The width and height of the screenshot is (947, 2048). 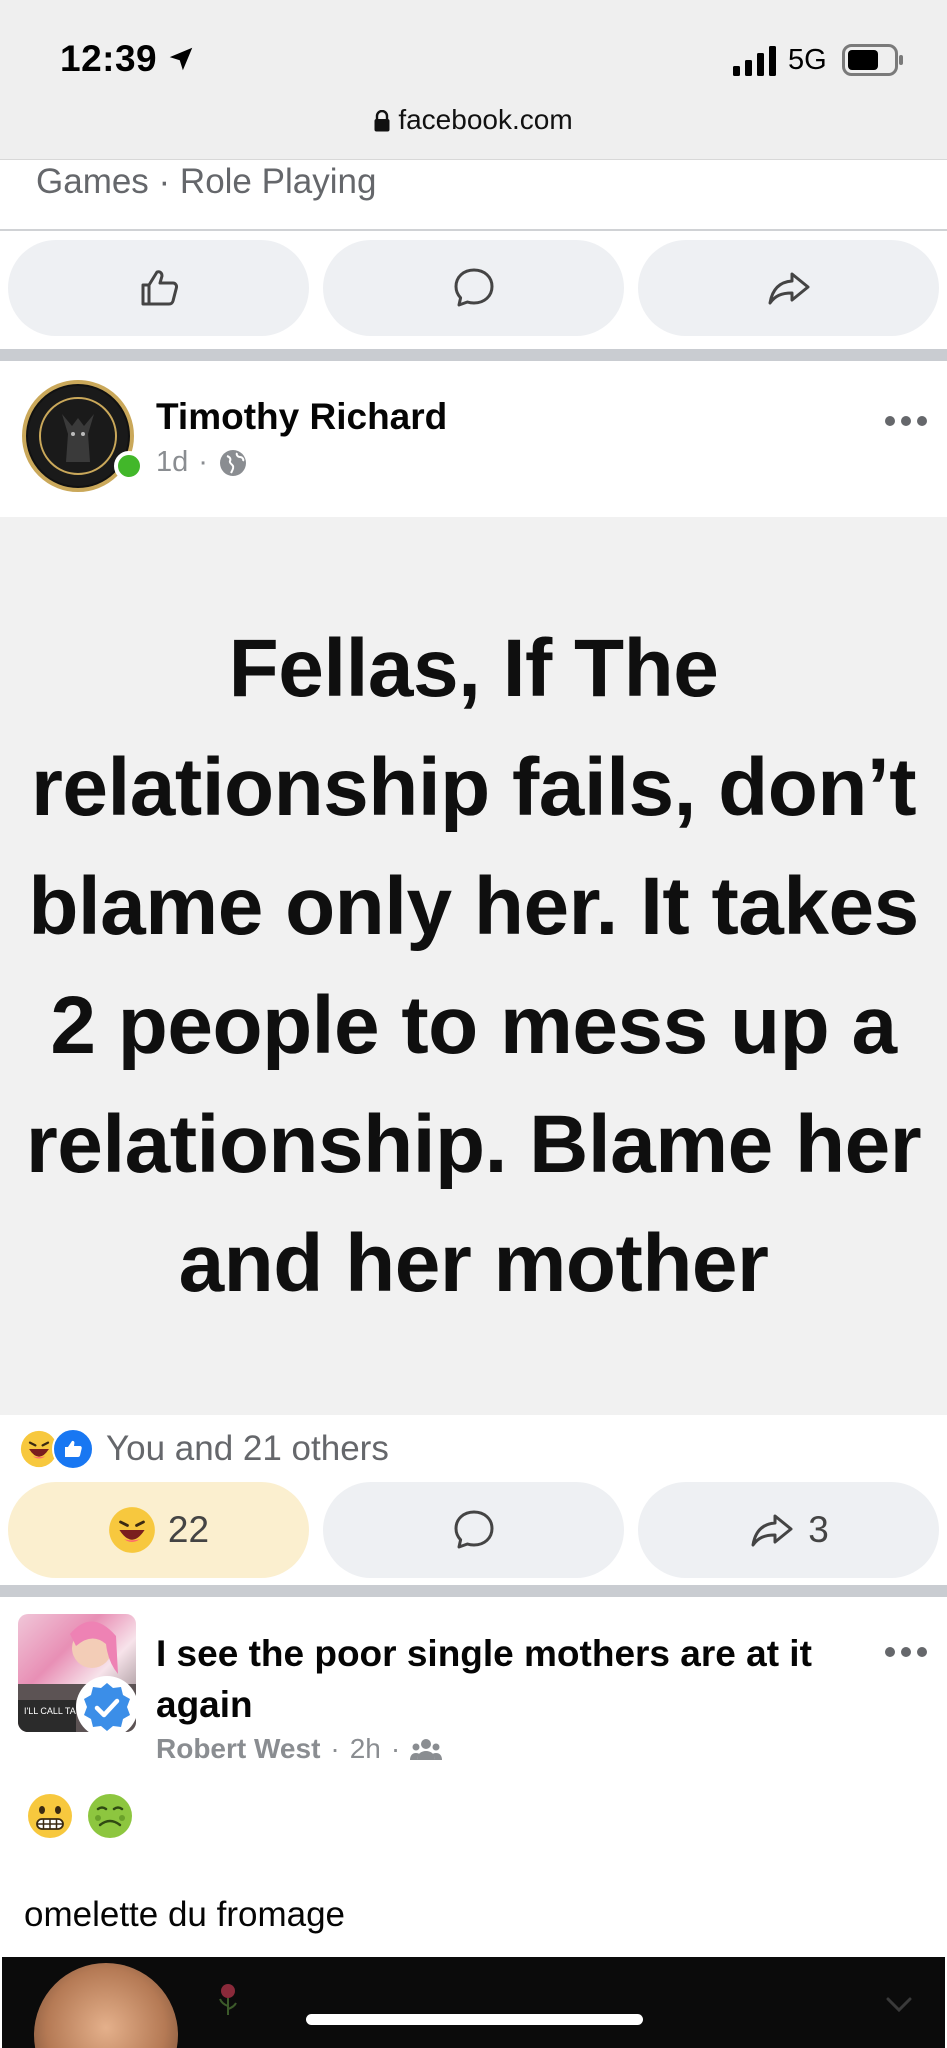 I want to click on post-actions: 22 3, so click(x=473, y=1530).